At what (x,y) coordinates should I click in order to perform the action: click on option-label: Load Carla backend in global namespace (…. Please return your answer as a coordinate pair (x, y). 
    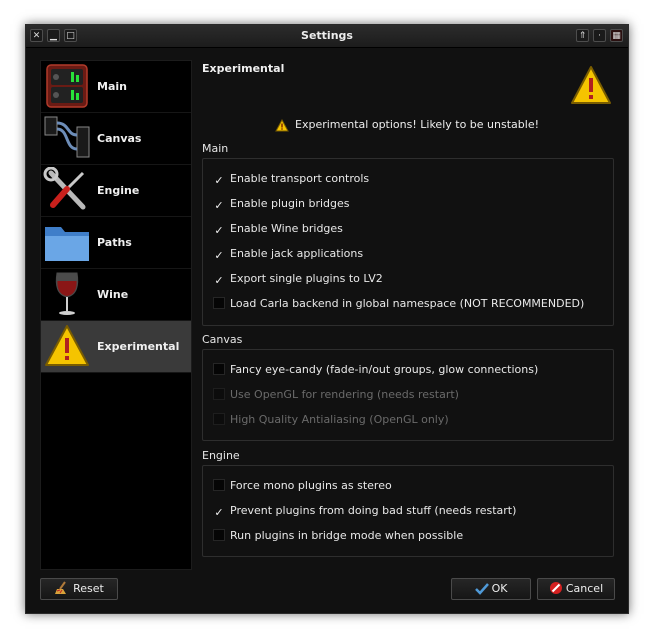
    Looking at the image, I should click on (407, 303).